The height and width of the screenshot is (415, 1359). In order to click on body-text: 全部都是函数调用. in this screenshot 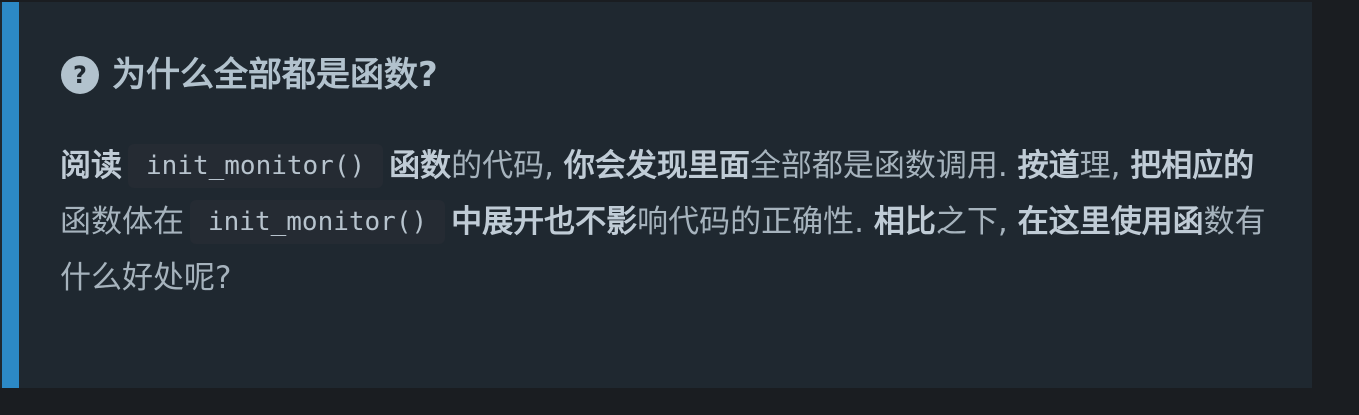, I will do `click(883, 166)`.